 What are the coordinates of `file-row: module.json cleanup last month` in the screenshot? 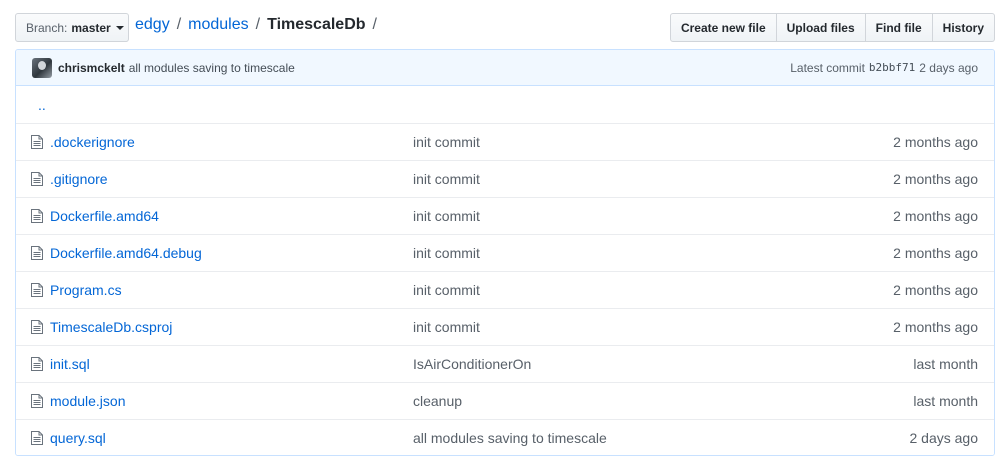 It's located at (505, 400).